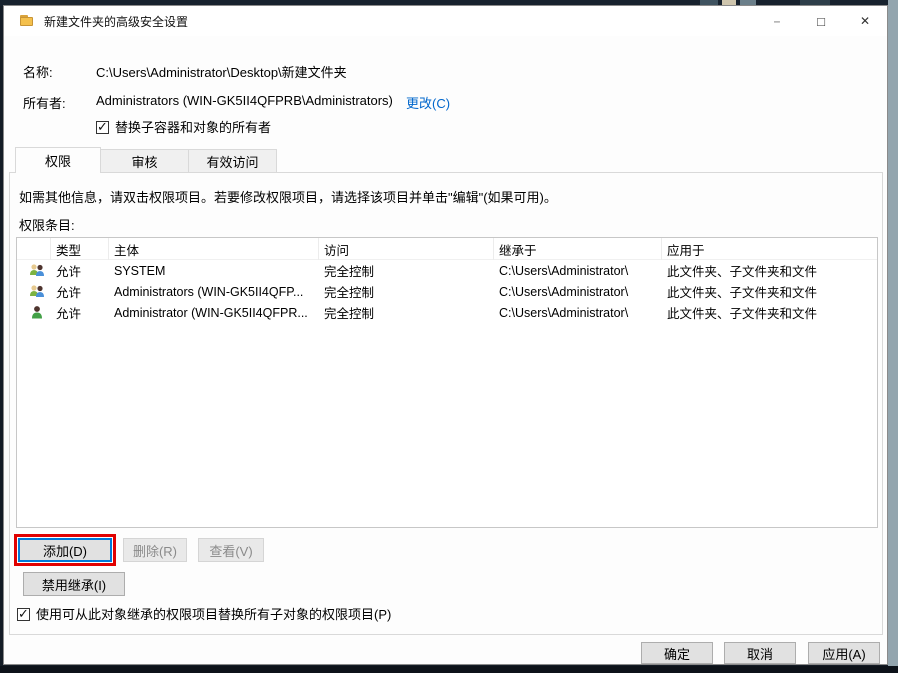  What do you see at coordinates (406, 249) in the screenshot?
I see `column-header-access: 访问` at bounding box center [406, 249].